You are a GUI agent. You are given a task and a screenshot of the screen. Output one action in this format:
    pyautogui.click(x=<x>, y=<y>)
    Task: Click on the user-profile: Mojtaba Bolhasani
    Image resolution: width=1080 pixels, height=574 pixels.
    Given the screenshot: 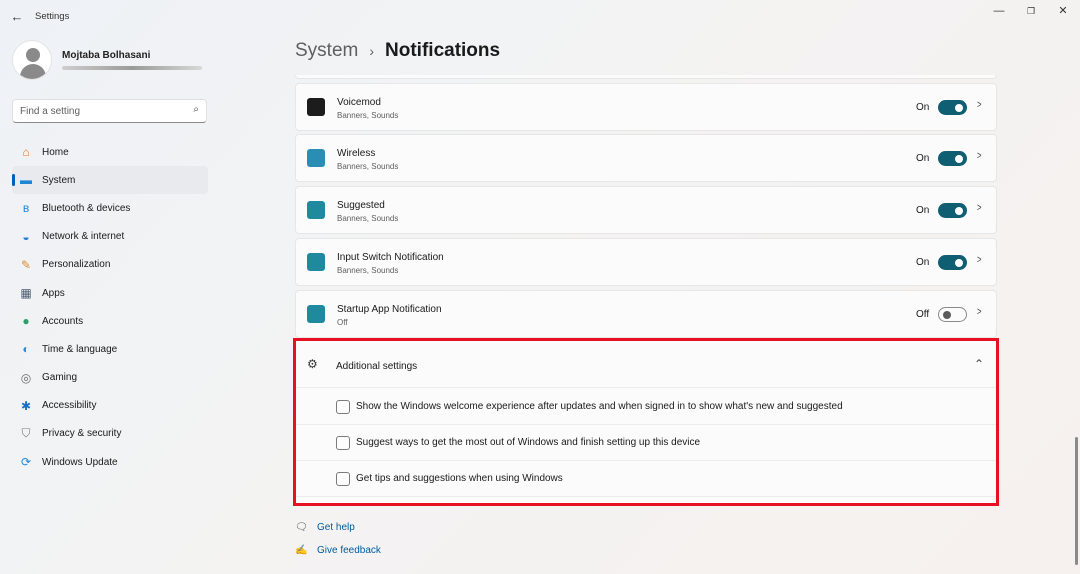 What is the action you would take?
    pyautogui.click(x=112, y=60)
    